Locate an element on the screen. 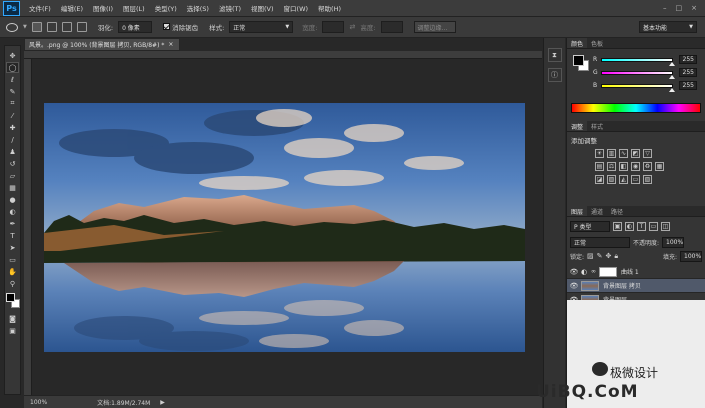 Image resolution: width=705 pixels, height=408 pixels. tab-paths: 路径 is located at coordinates (617, 211).